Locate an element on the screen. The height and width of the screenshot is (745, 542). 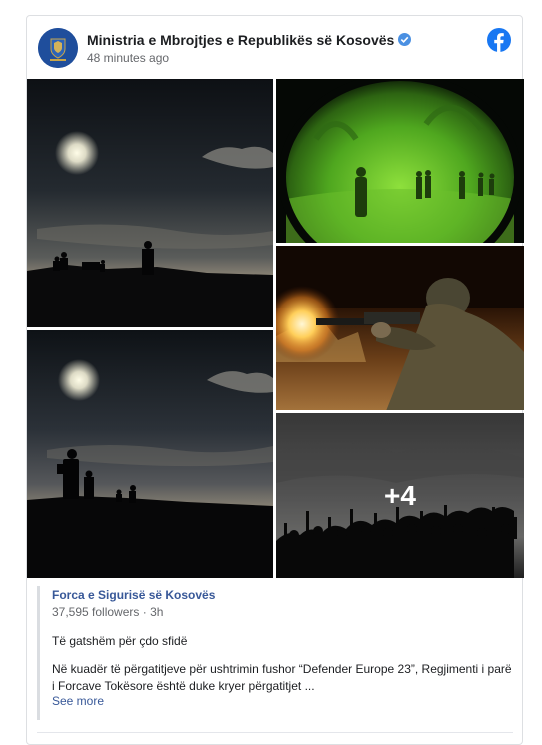
shared-followers: 37,595 followers is located at coordinates (96, 612).